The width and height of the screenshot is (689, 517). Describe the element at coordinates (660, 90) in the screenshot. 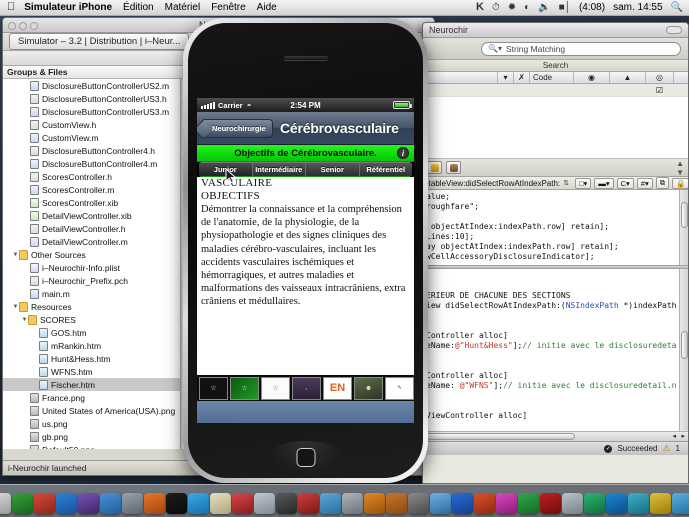

I see `row-checkbox: ☑` at that location.